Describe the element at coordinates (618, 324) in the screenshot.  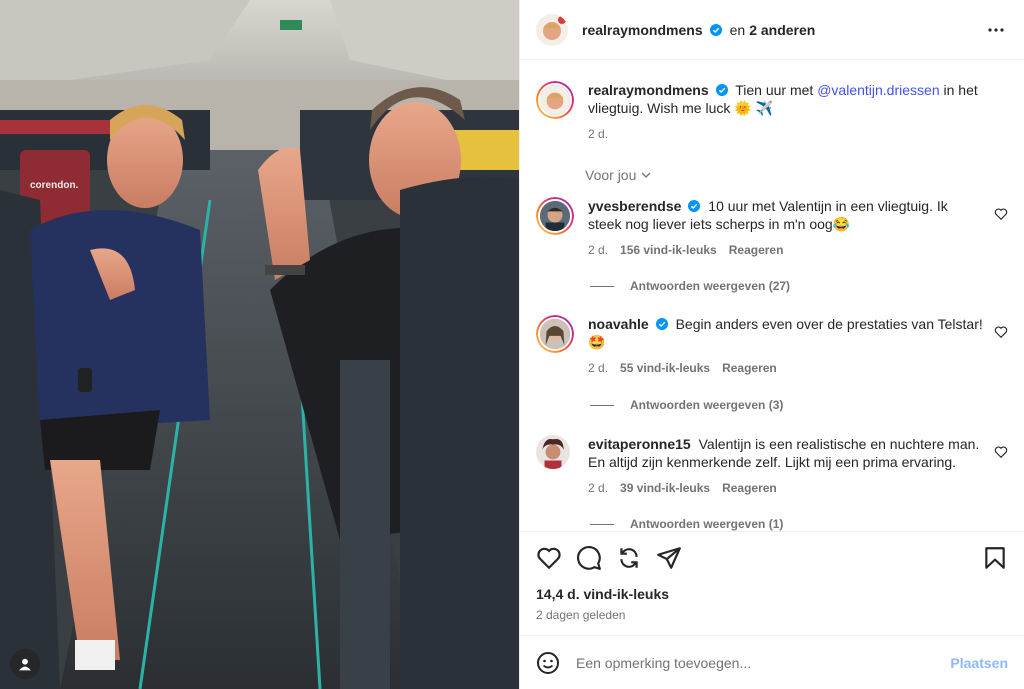
I see `comment-username: noavahle` at that location.